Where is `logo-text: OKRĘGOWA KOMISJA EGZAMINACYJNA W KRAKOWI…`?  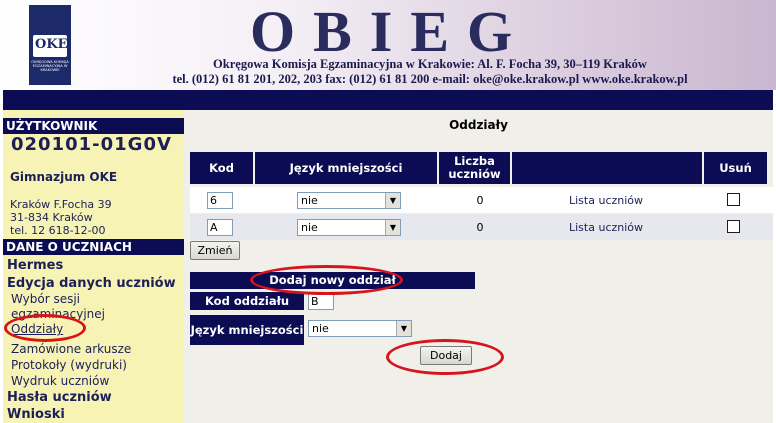 logo-text: OKRĘGOWA KOMISJA EGZAMINACYJNA W KRAKOWI… is located at coordinates (50, 66).